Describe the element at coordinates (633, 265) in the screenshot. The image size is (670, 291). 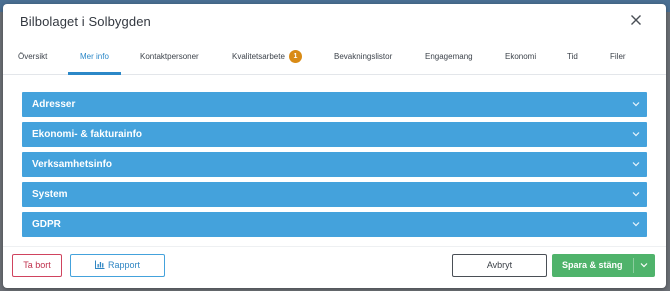
I see `split-divider` at that location.